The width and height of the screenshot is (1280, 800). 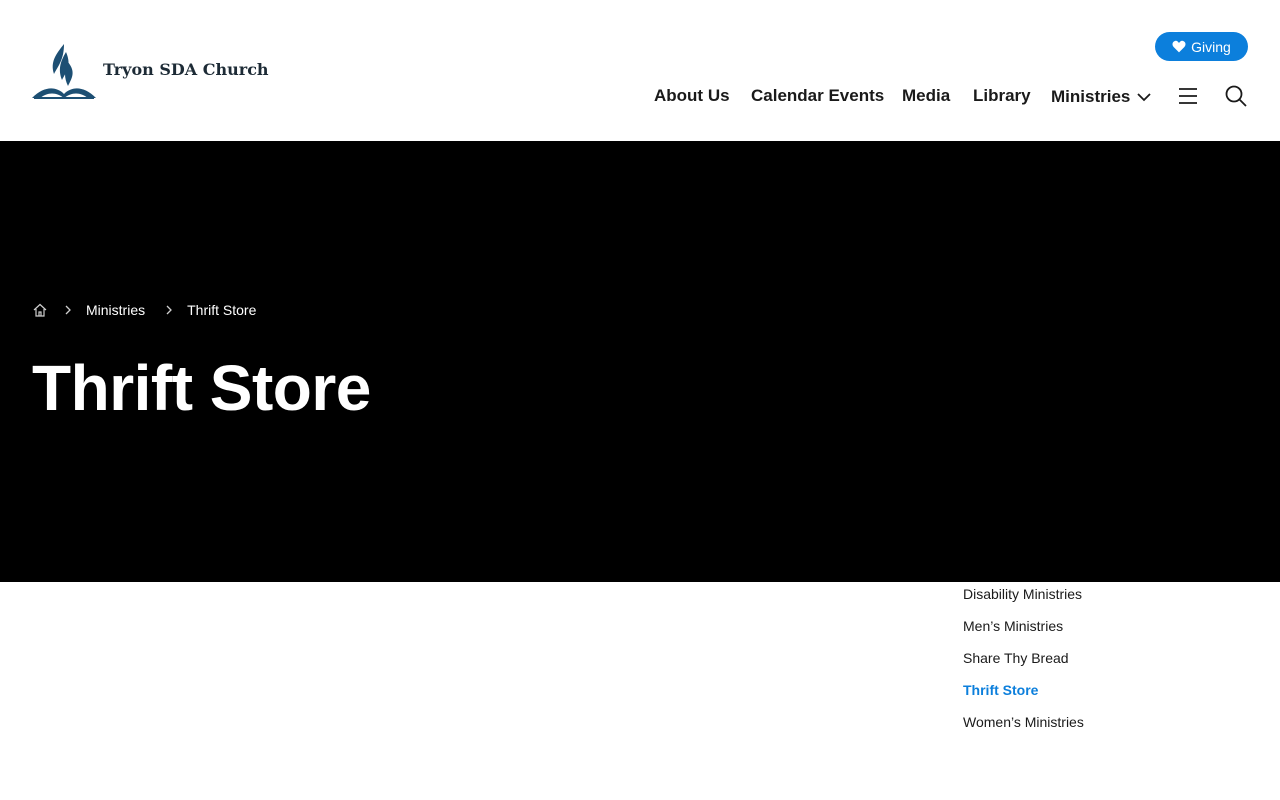 I want to click on subnav-item-share-thy-bread: Share Thy Bread, so click(x=1016, y=658).